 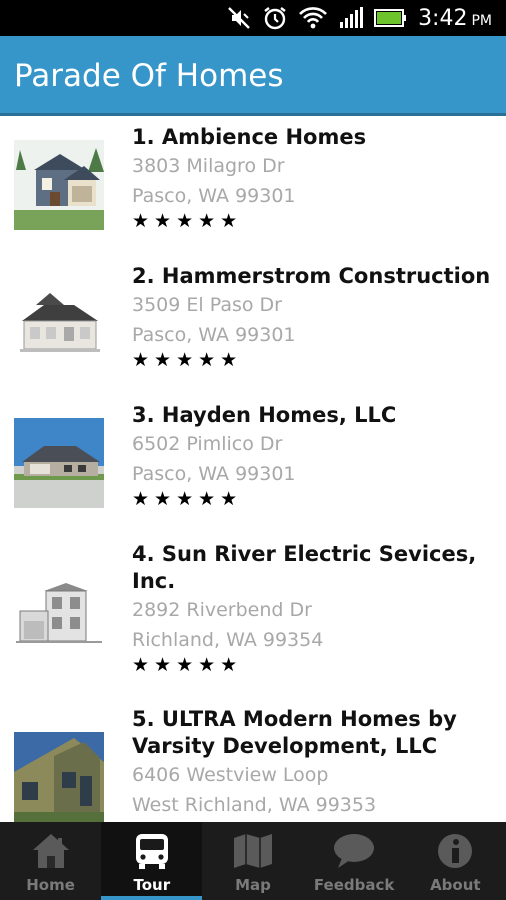 I want to click on bus-icon, so click(x=152, y=851).